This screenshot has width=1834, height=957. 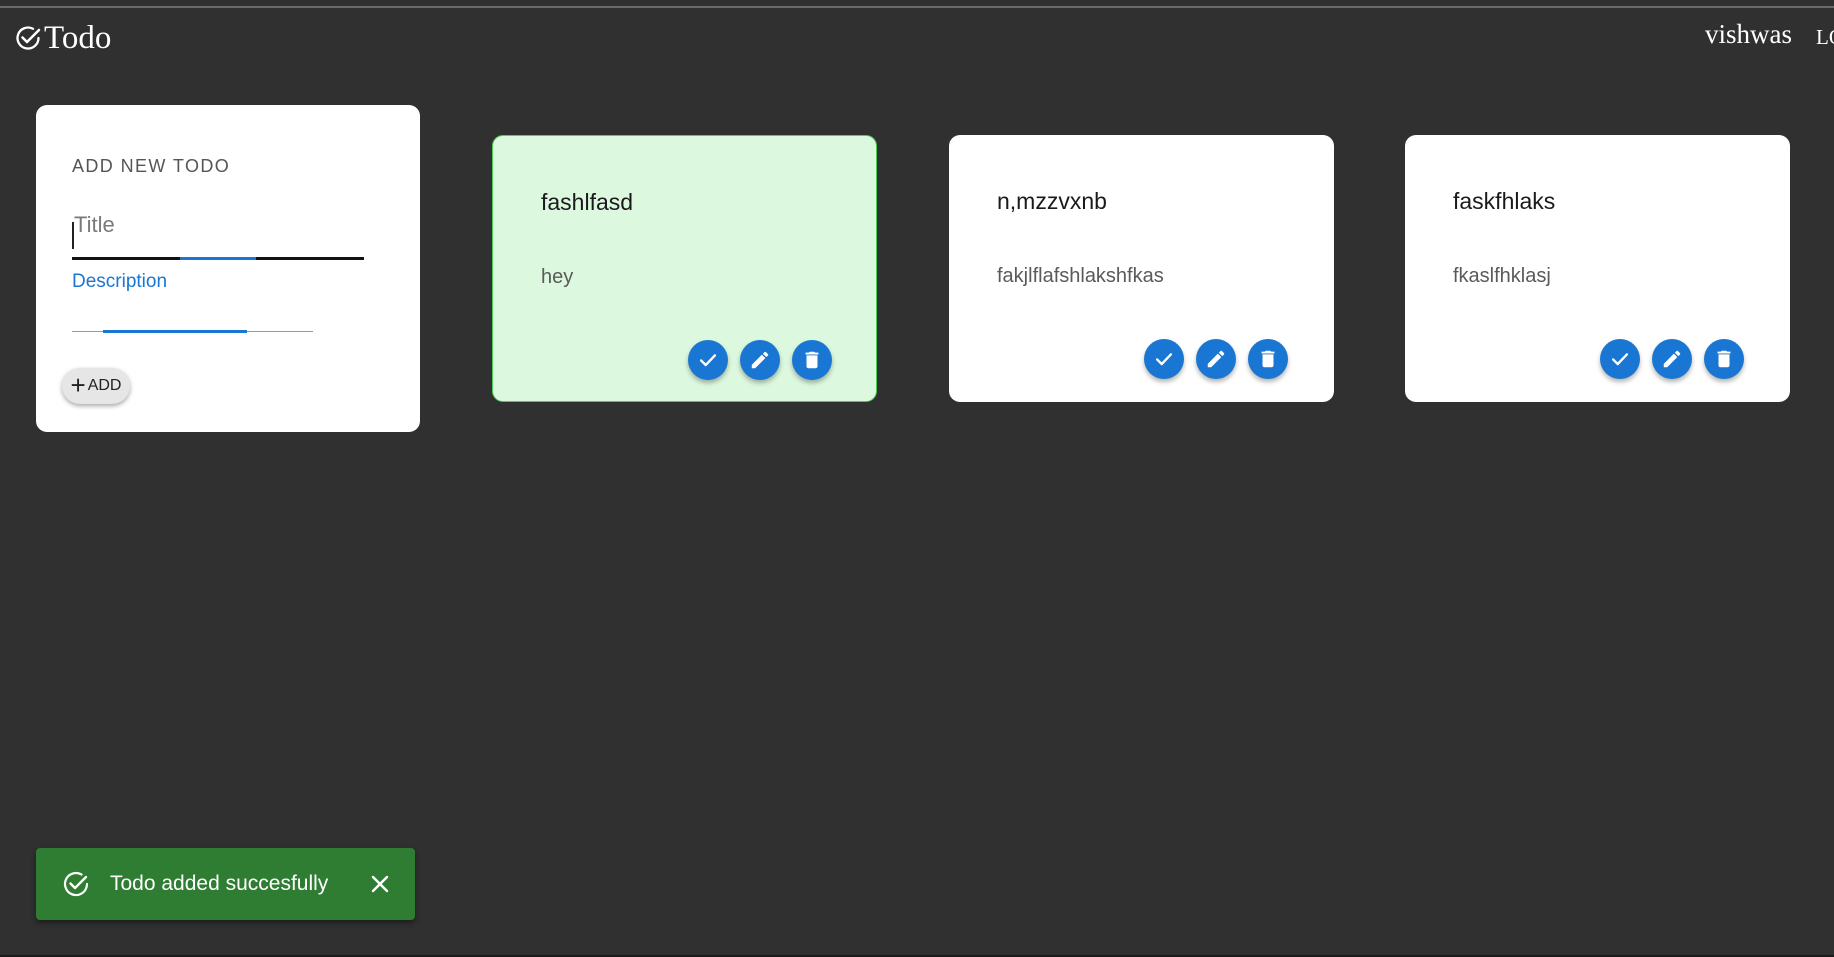 I want to click on add-button: + ADD, so click(x=96, y=386).